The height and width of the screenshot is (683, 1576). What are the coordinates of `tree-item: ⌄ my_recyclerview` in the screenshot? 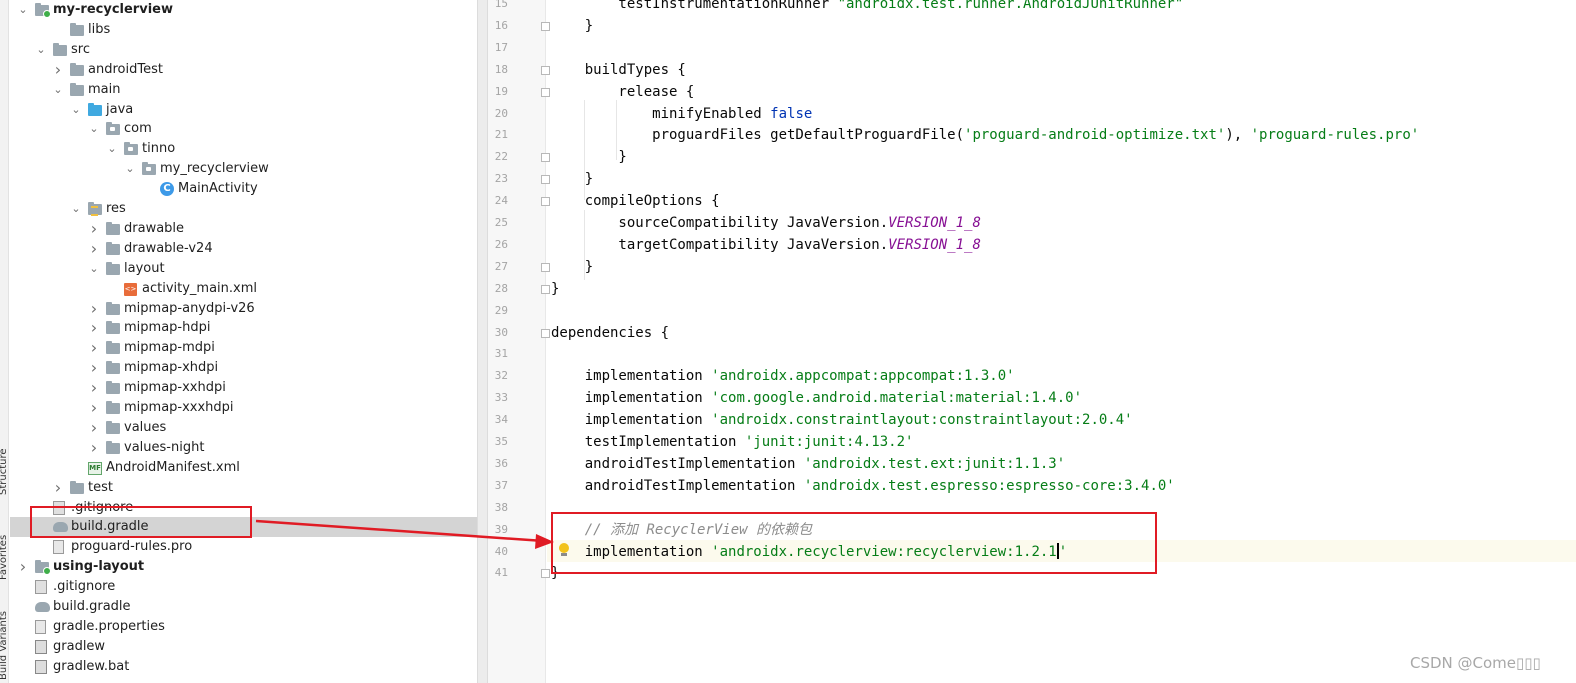 It's located at (248, 169).